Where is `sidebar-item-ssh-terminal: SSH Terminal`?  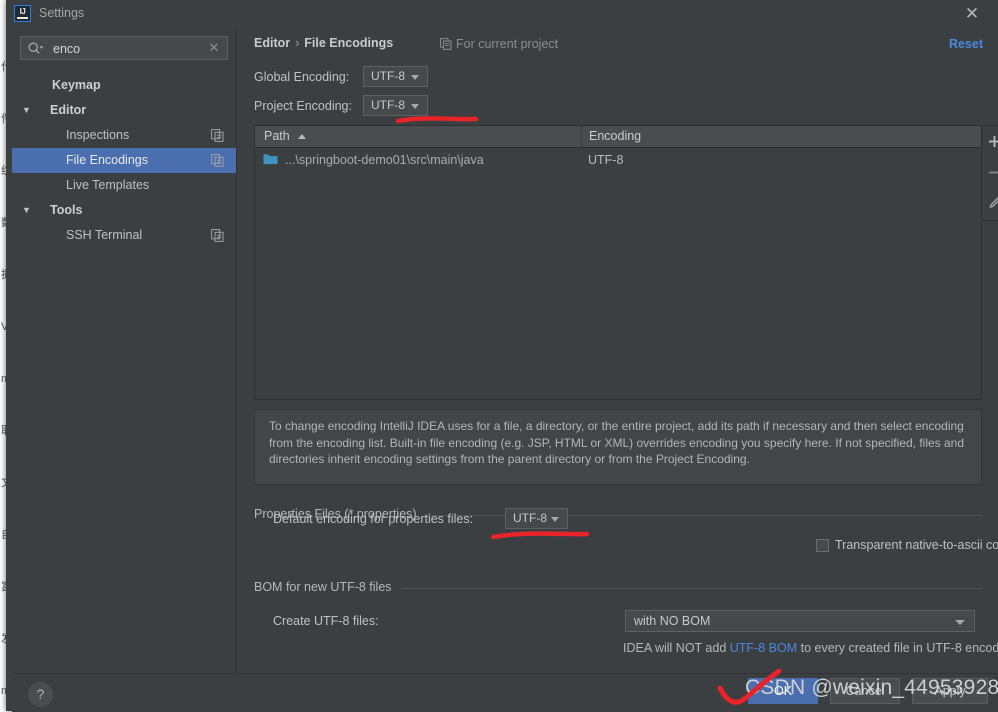 sidebar-item-ssh-terminal: SSH Terminal is located at coordinates (124, 235).